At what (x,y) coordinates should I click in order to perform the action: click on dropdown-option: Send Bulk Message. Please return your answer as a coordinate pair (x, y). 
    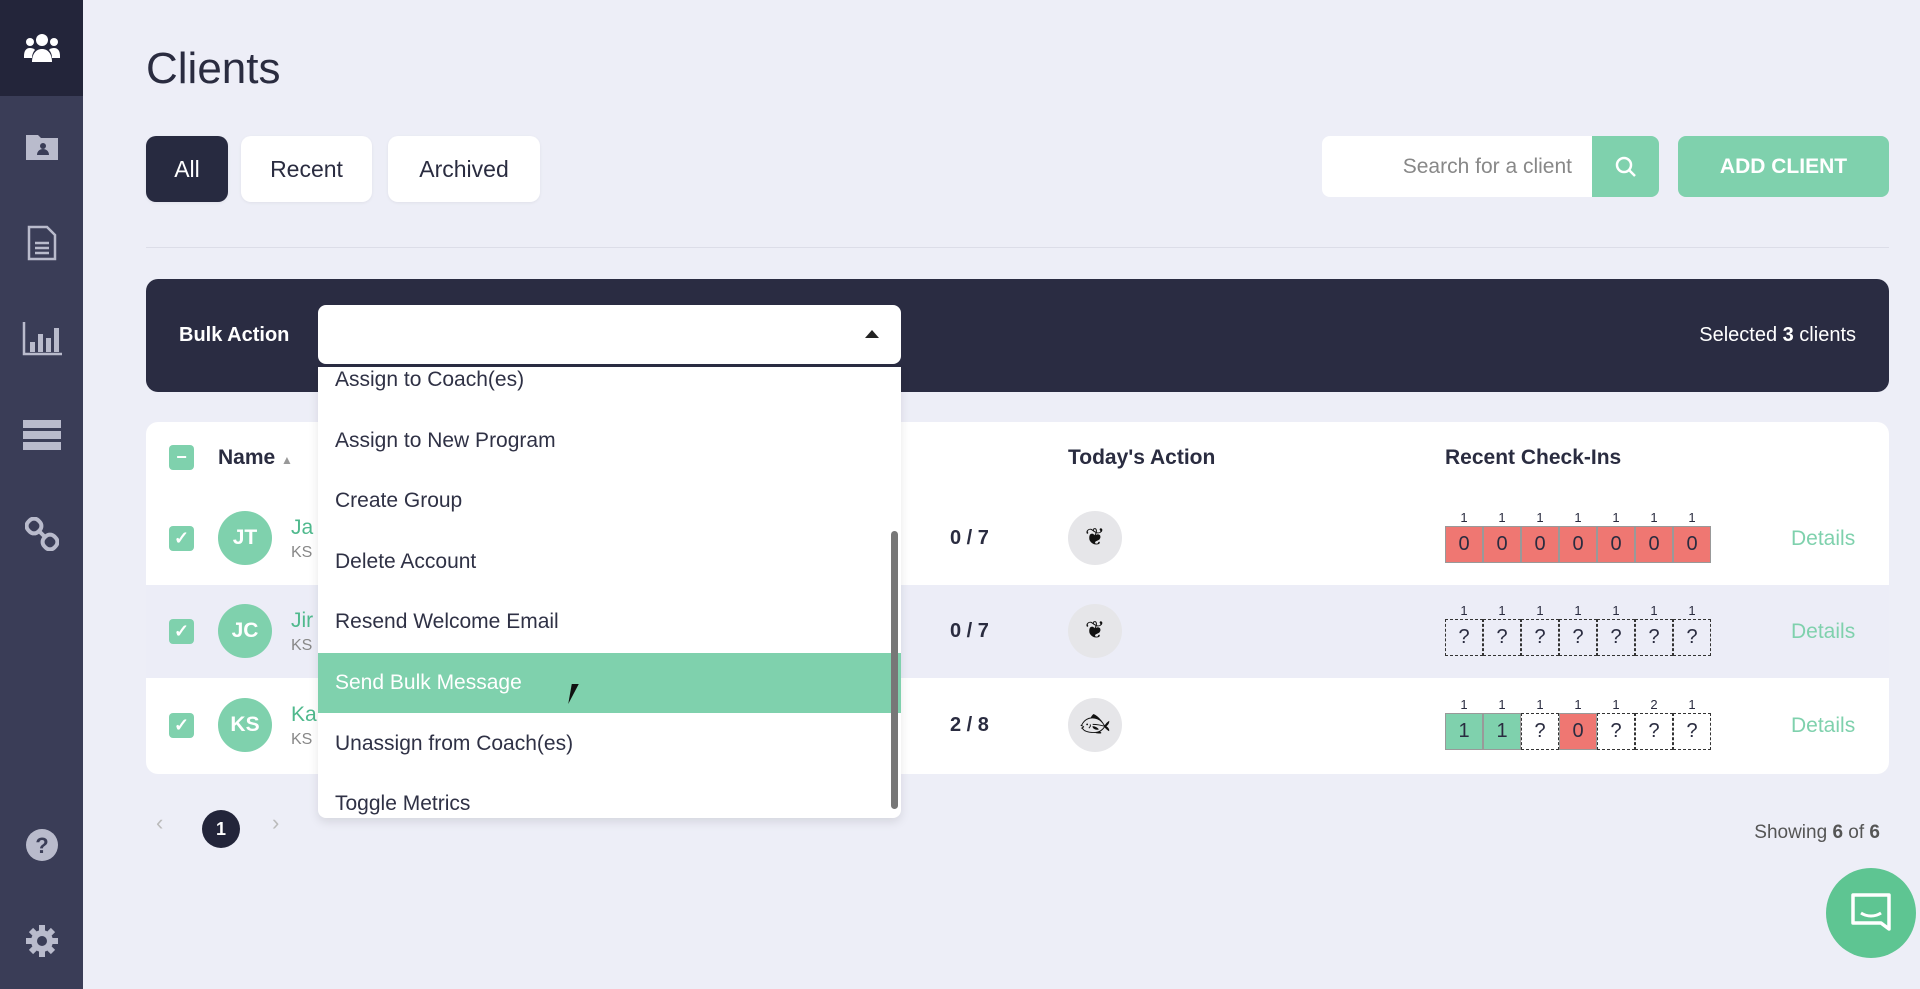
    Looking at the image, I should click on (609, 683).